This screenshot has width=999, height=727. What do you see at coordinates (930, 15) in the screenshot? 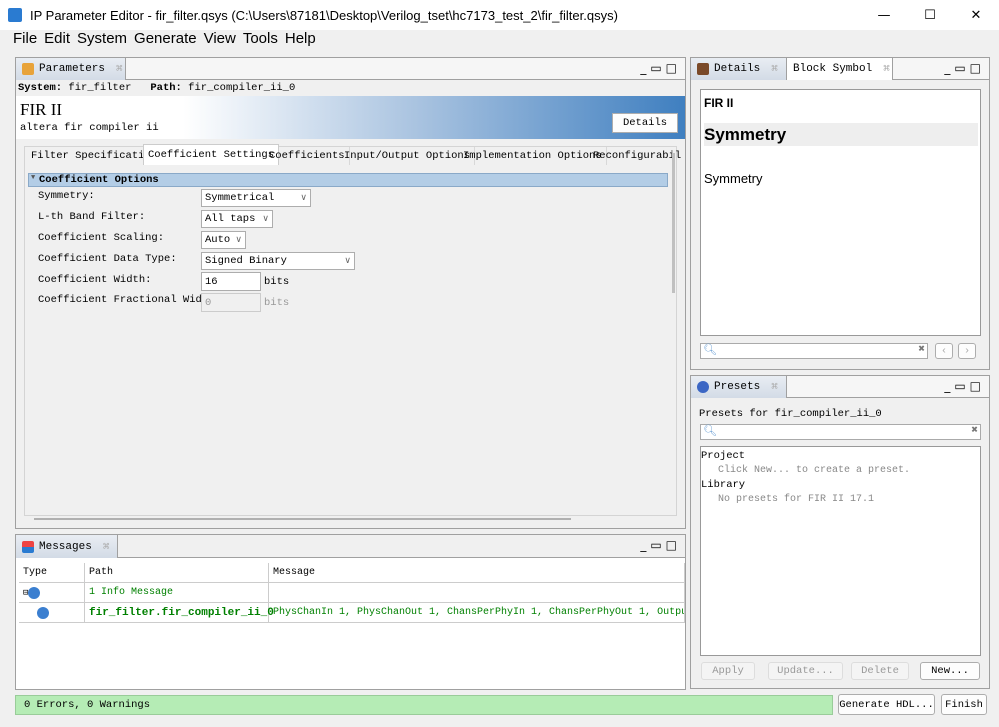
I see `maximize-button: ☐` at bounding box center [930, 15].